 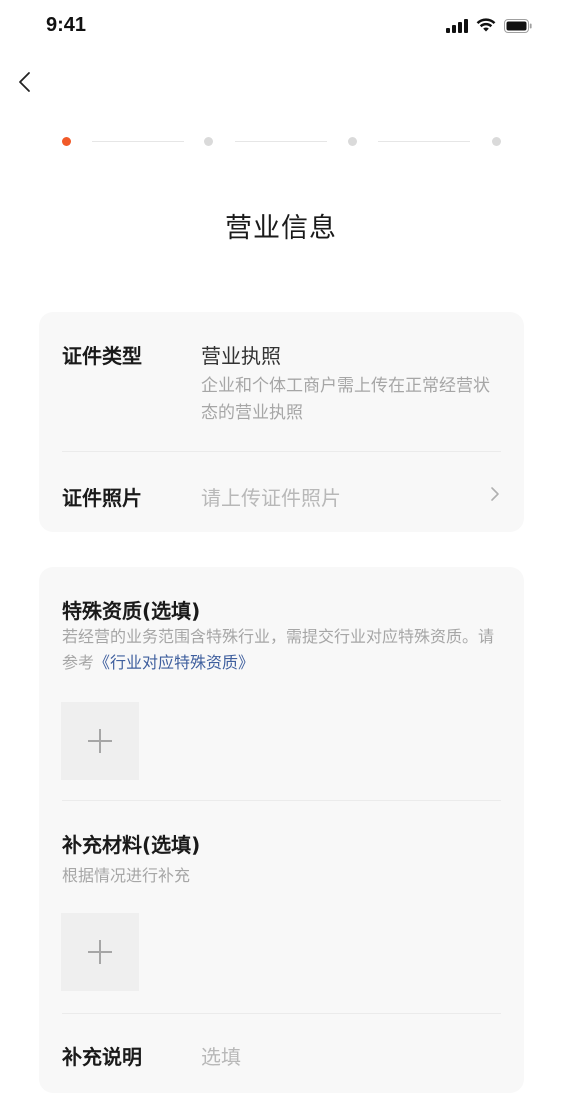 I want to click on signal-icon, so click(x=457, y=25).